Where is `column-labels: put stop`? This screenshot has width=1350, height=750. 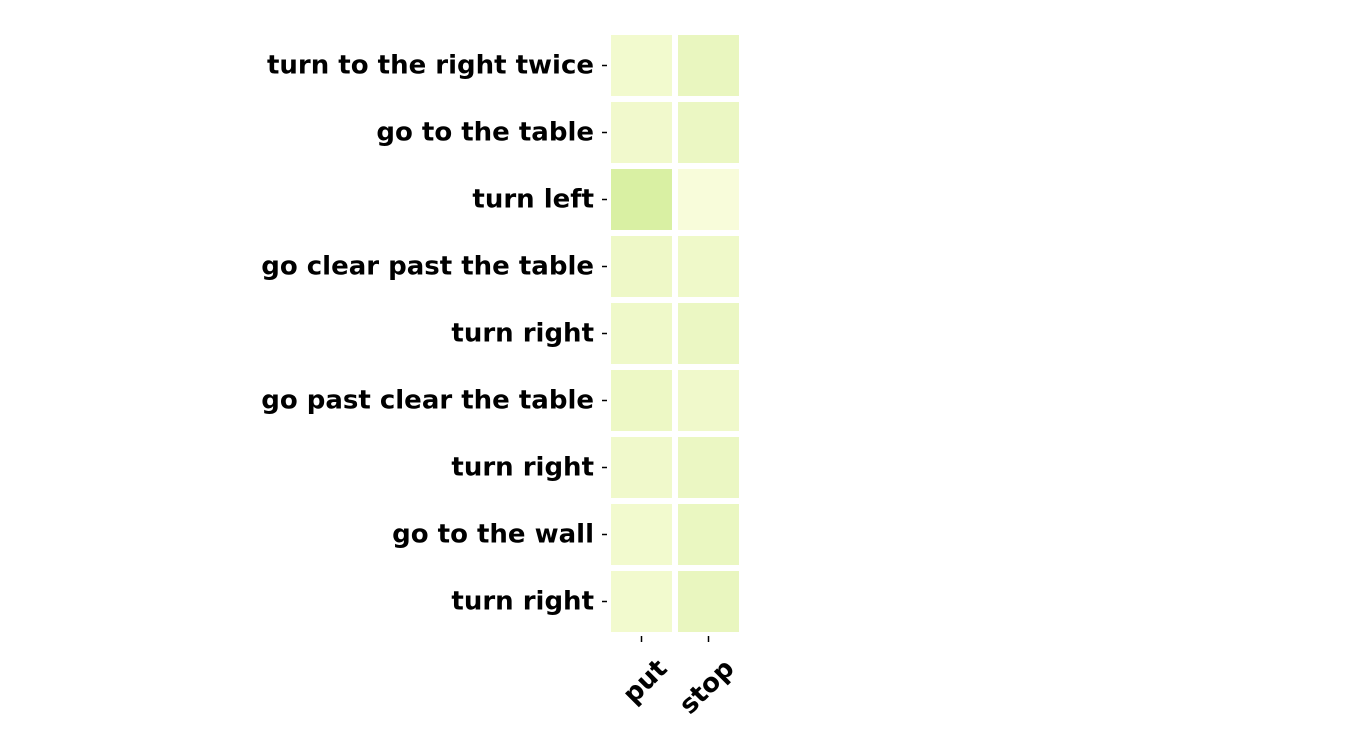 column-labels: put stop is located at coordinates (678, 678).